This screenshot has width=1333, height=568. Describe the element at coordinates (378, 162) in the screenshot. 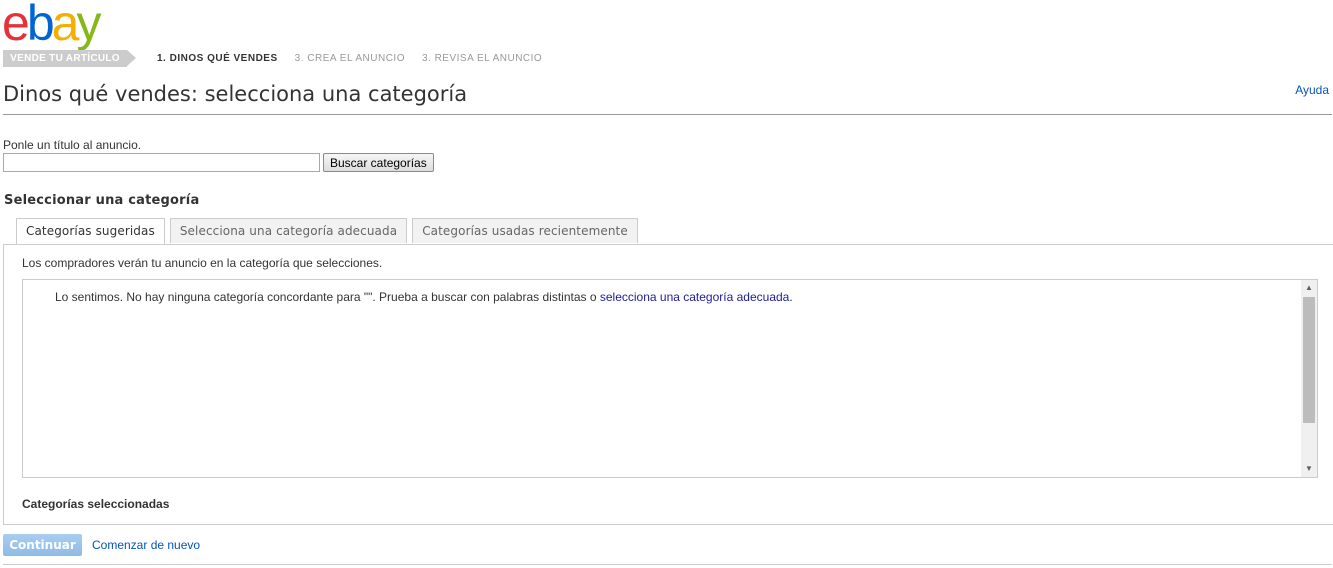

I see `search-categories-button: Buscar categorías` at that location.